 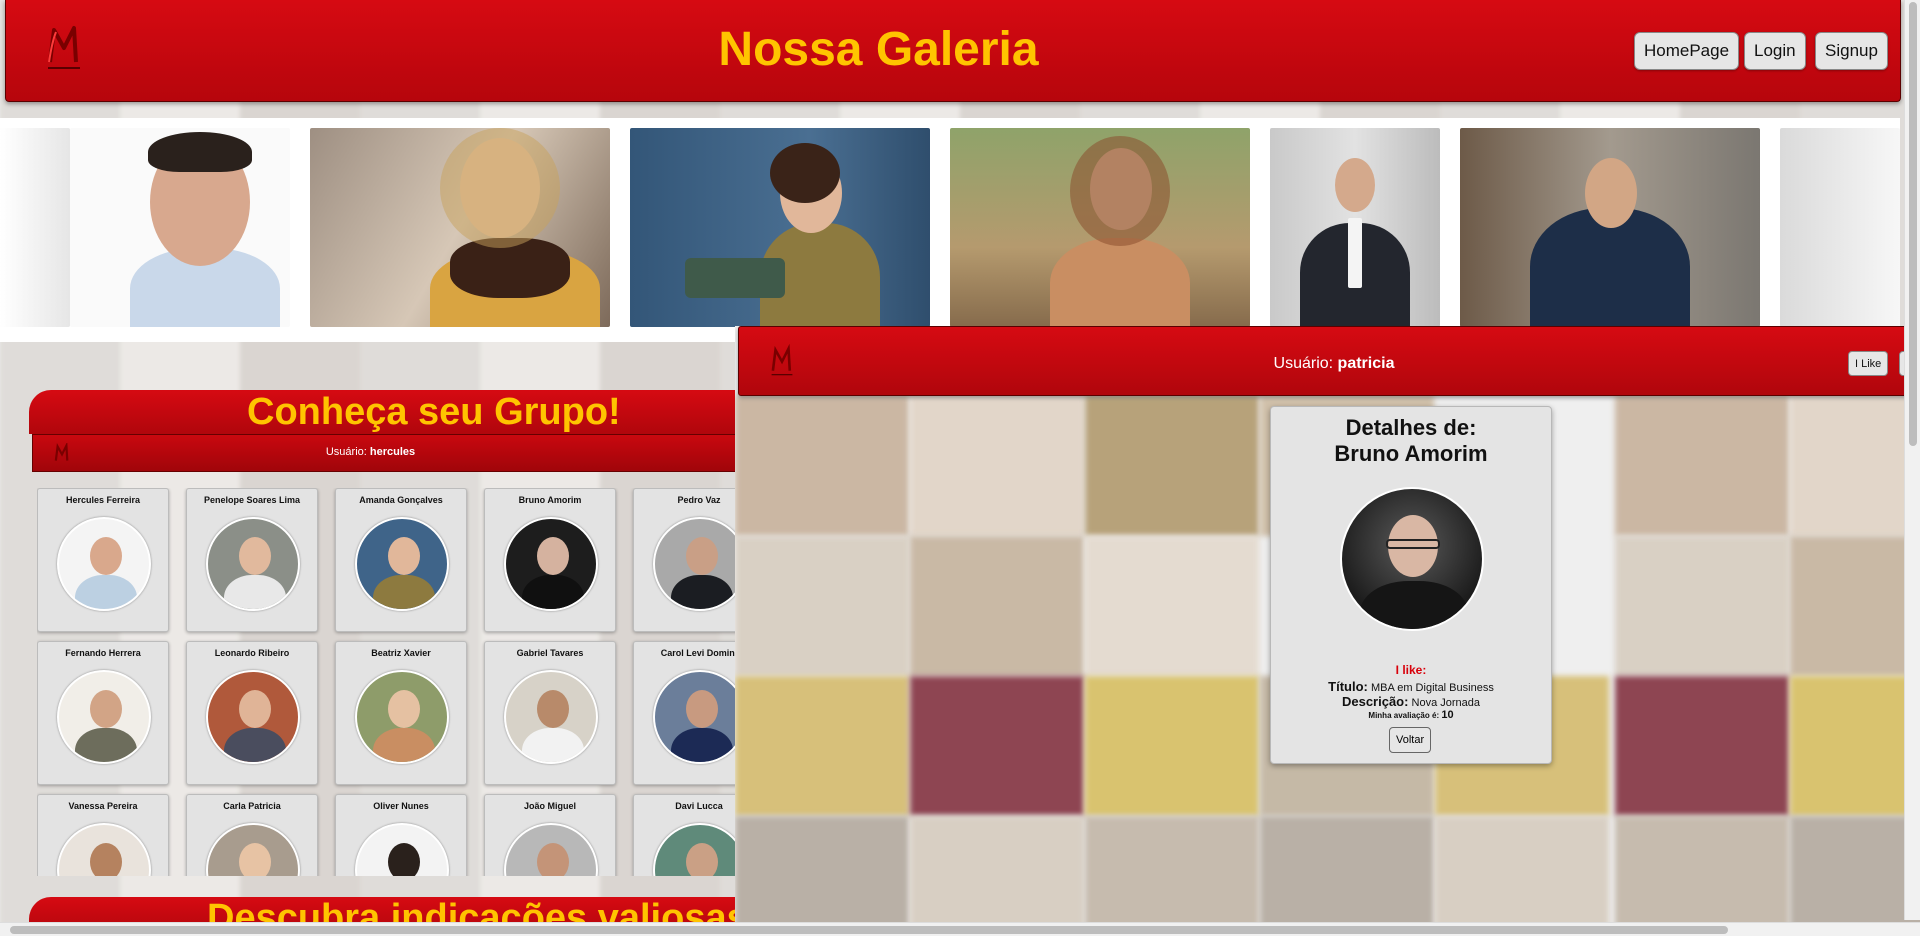 What do you see at coordinates (1913, 224) in the screenshot?
I see `vertical-scroll-thumb` at bounding box center [1913, 224].